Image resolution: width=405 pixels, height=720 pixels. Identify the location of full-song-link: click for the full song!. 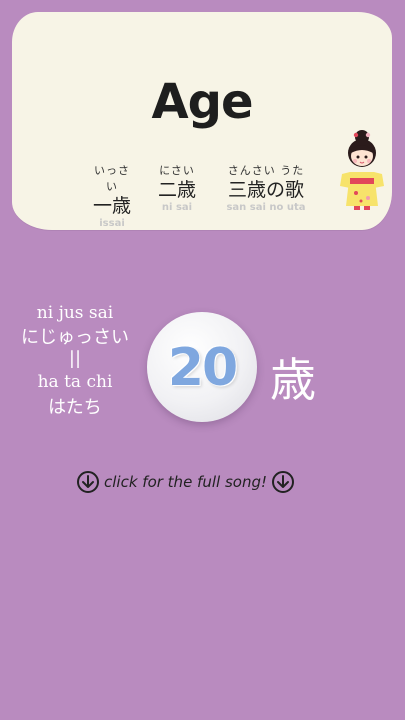
(203, 482).